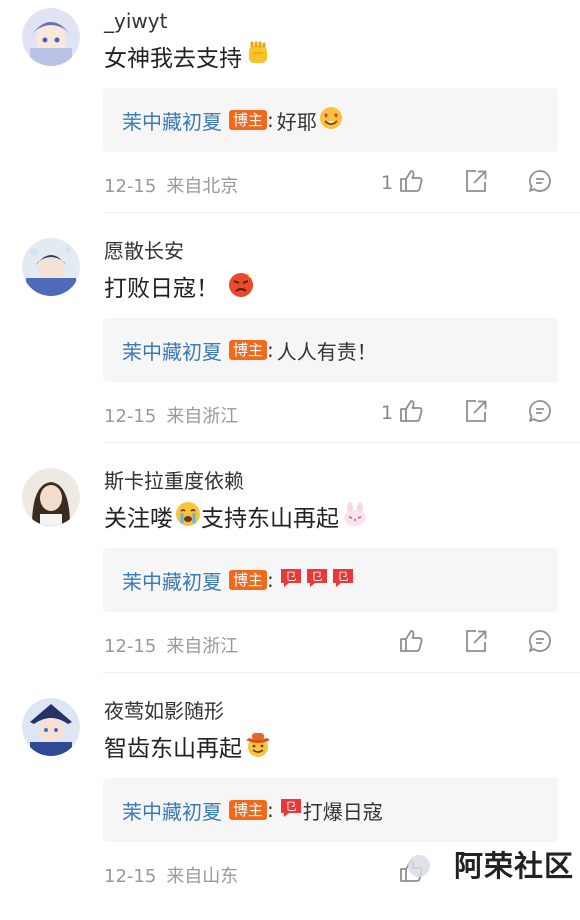 The width and height of the screenshot is (580, 920). What do you see at coordinates (290, 643) in the screenshot?
I see `comment-actions` at bounding box center [290, 643].